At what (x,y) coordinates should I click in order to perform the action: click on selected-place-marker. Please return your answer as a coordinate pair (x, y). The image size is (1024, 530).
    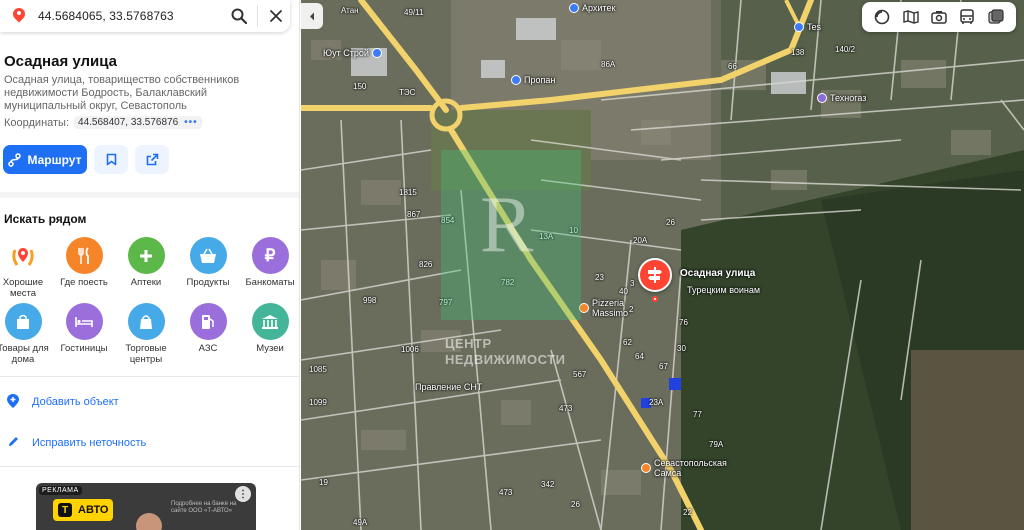
    Looking at the image, I should click on (655, 275).